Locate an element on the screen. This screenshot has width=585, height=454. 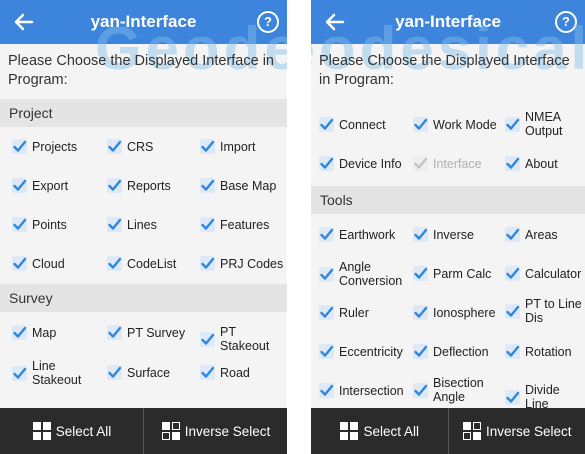
checkbox-features: Features is located at coordinates (234, 224).